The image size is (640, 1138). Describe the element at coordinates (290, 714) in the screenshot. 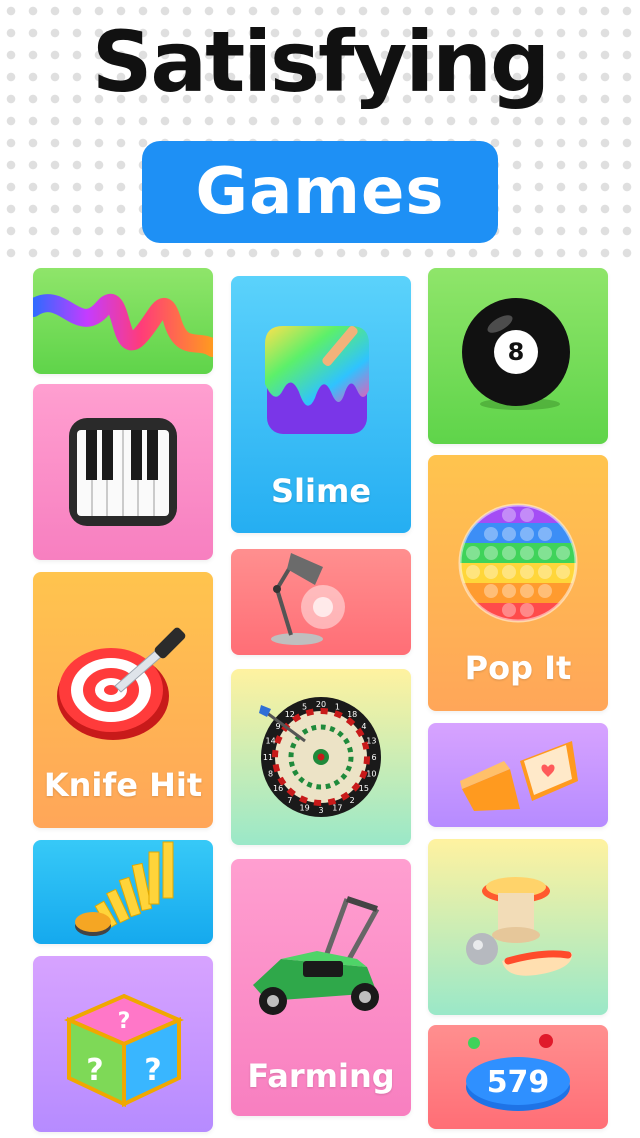

I see `dartboard-number: 12` at that location.